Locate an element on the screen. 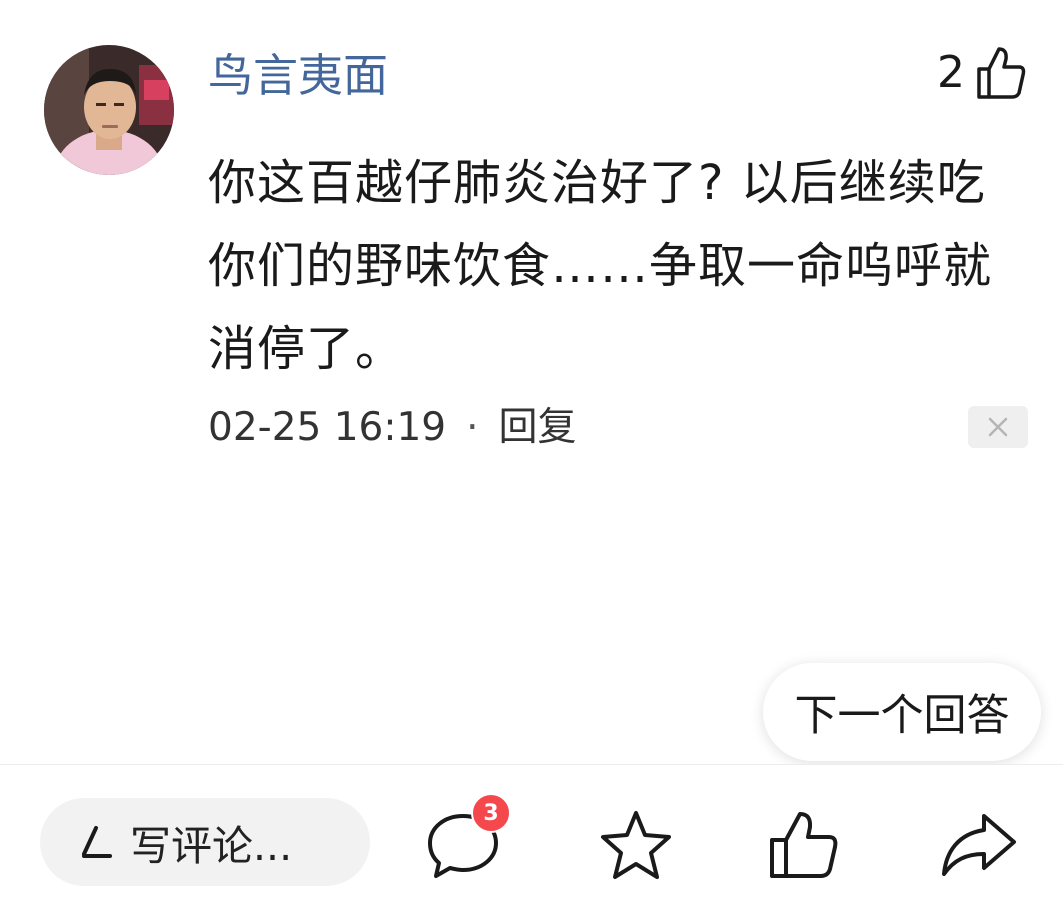 Image resolution: width=1063 pixels, height=905 pixels. like-count: 2 is located at coordinates (951, 72).